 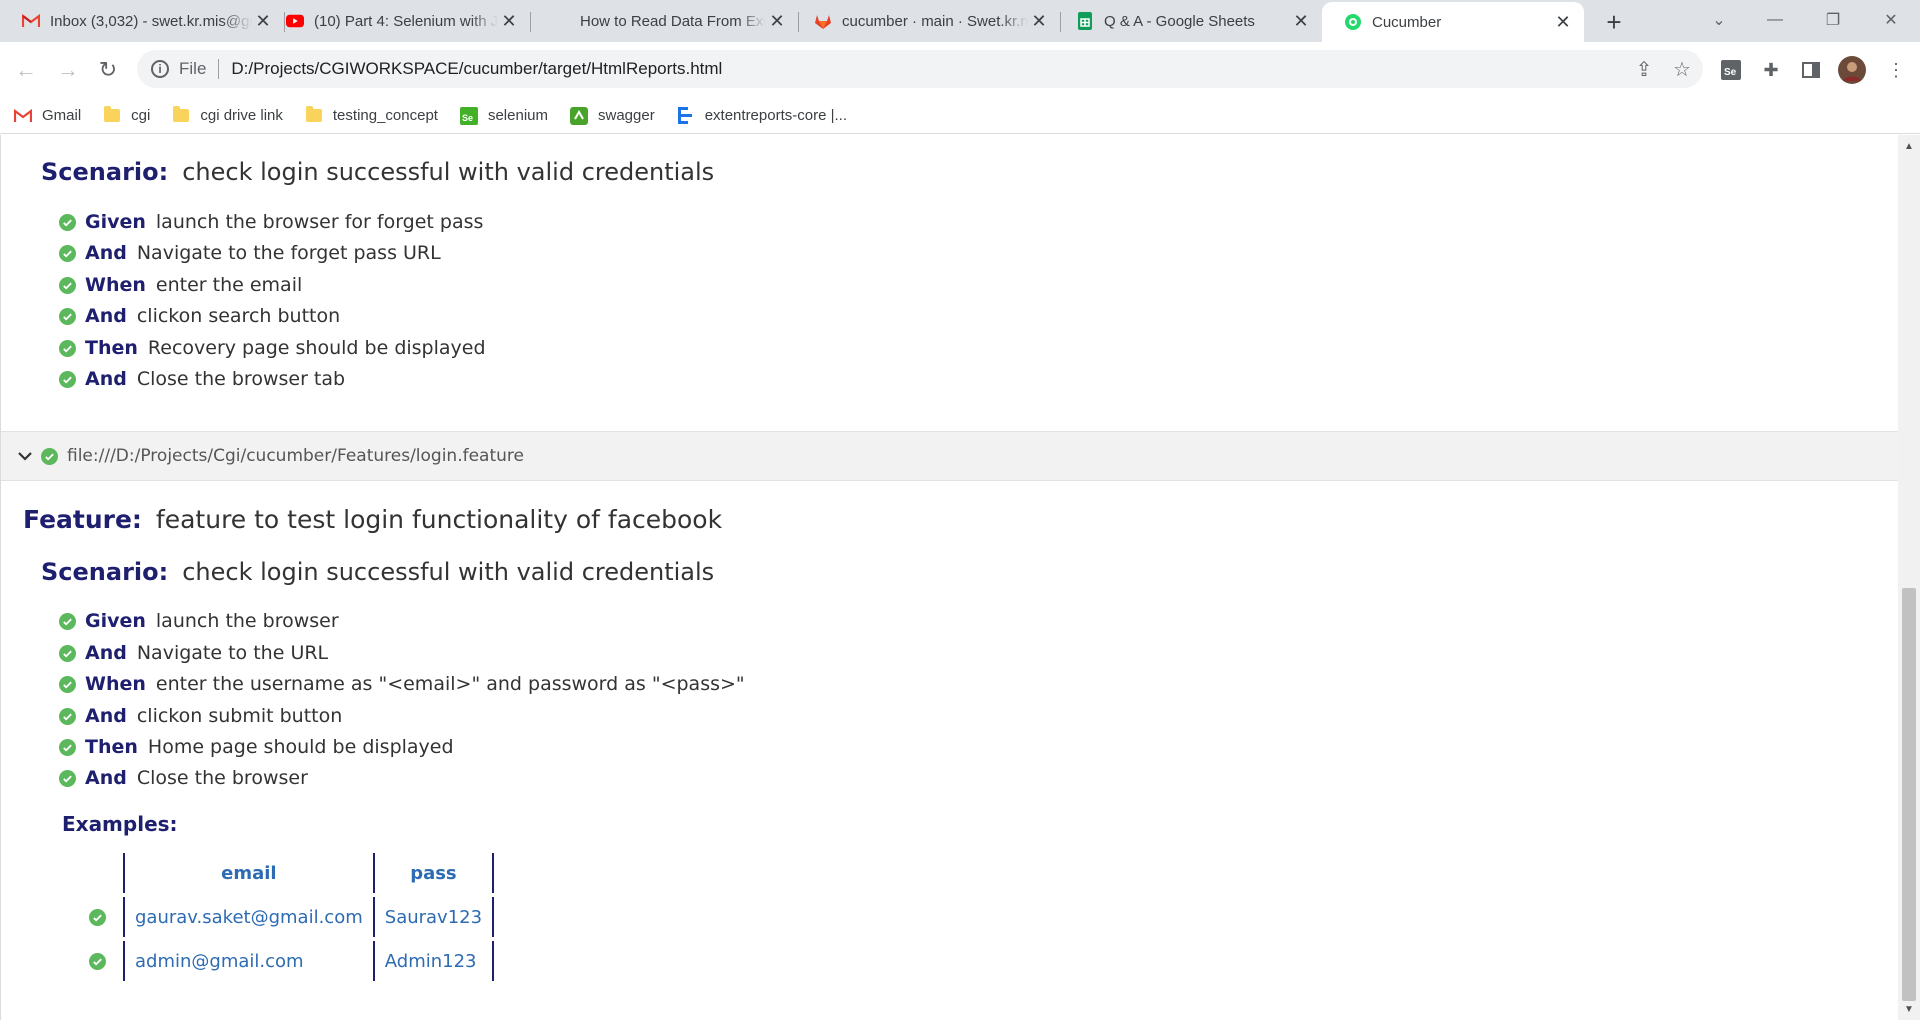 What do you see at coordinates (292, 873) in the screenshot?
I see `examples-header-row: email pass` at bounding box center [292, 873].